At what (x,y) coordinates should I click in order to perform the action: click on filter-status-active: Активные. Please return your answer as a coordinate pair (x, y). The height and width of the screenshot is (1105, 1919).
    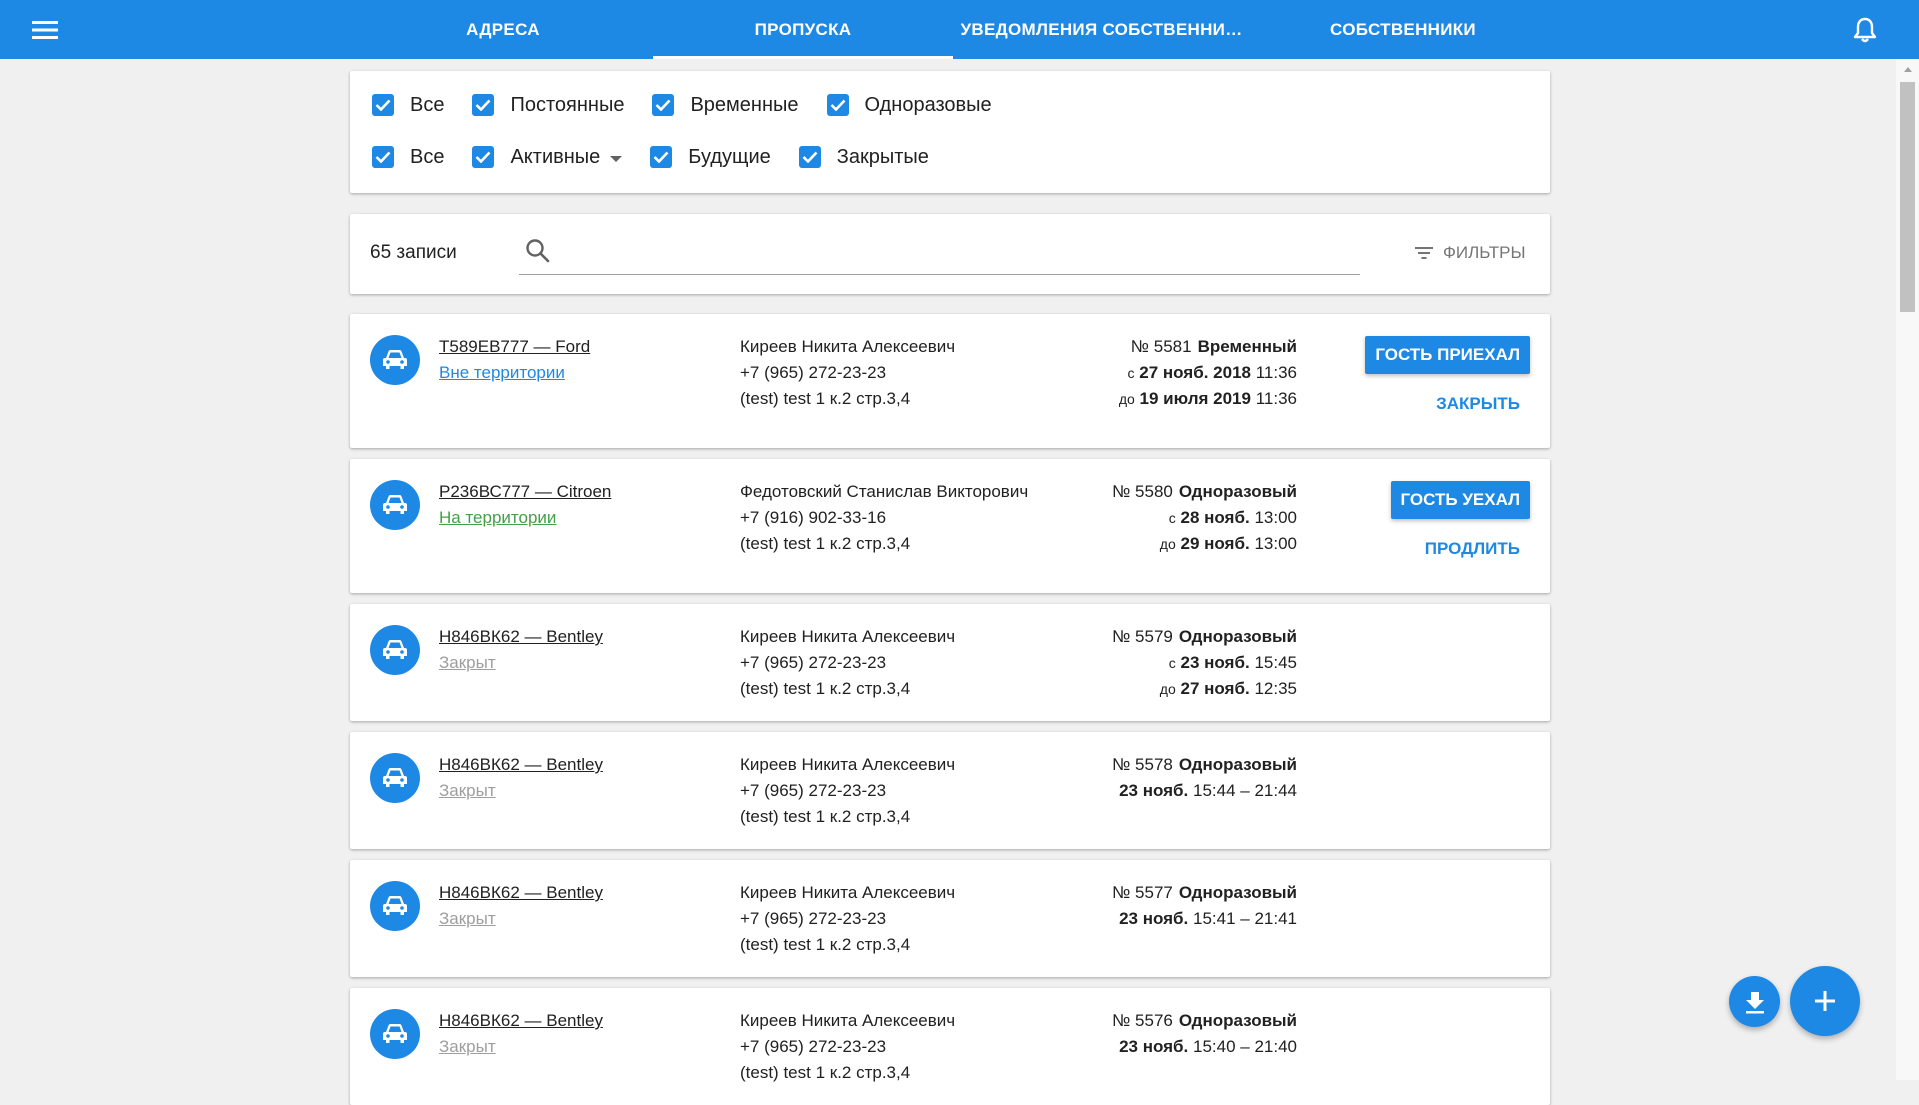
    Looking at the image, I should click on (547, 157).